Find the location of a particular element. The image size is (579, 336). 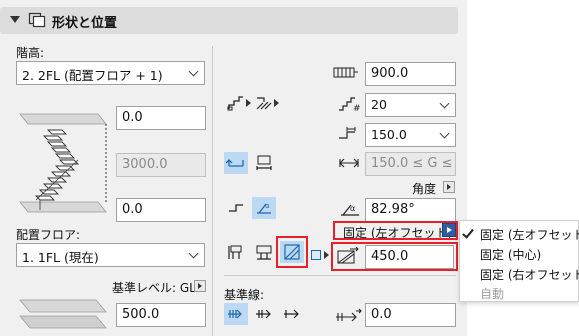

section-title: 形状と位置 is located at coordinates (85, 23).